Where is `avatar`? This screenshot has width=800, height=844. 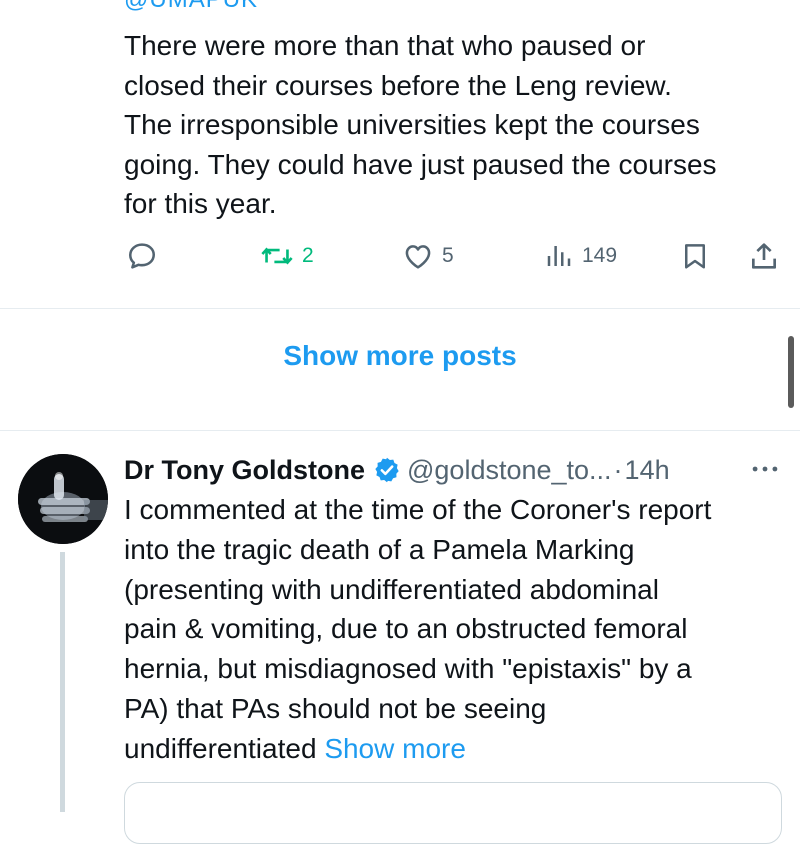
avatar is located at coordinates (63, 499).